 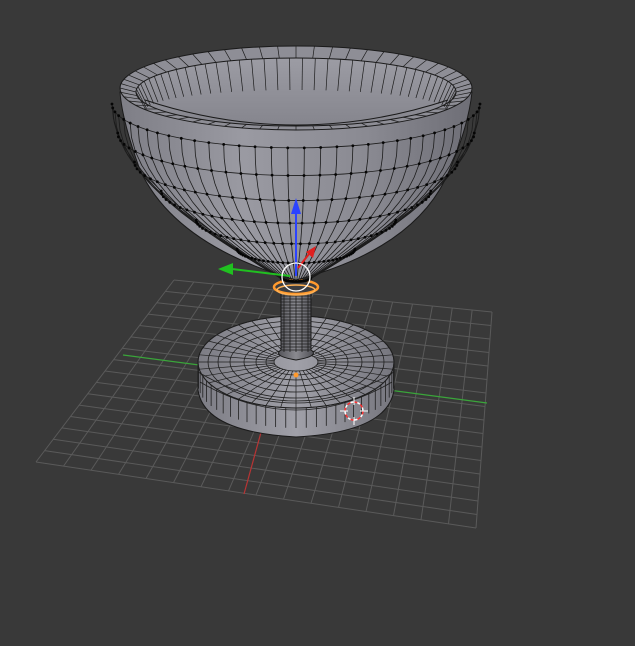 I want to click on goblet-stem, so click(x=296, y=326).